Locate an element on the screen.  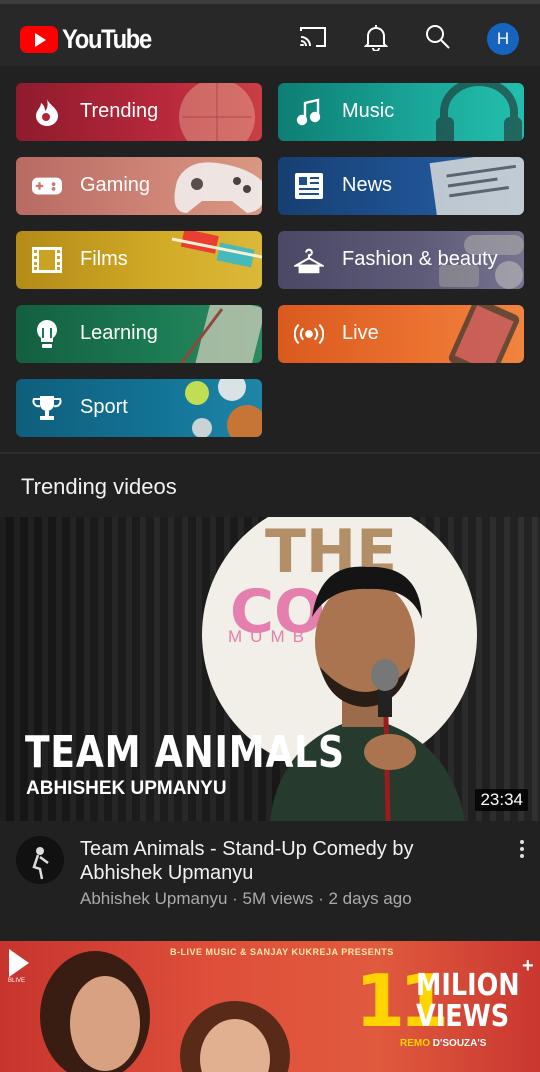
blive-logo-text: BLIVE is located at coordinates (17, 981).